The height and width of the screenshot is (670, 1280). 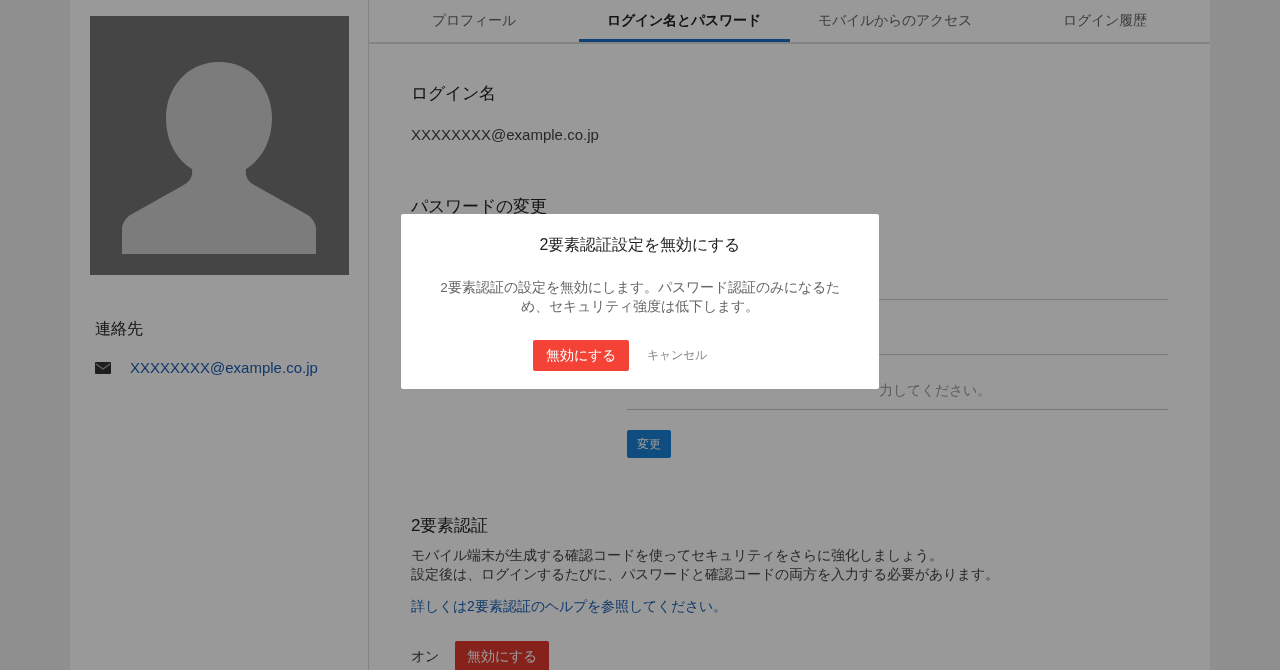 I want to click on tab: モバイルからのアクセス, so click(x=894, y=21).